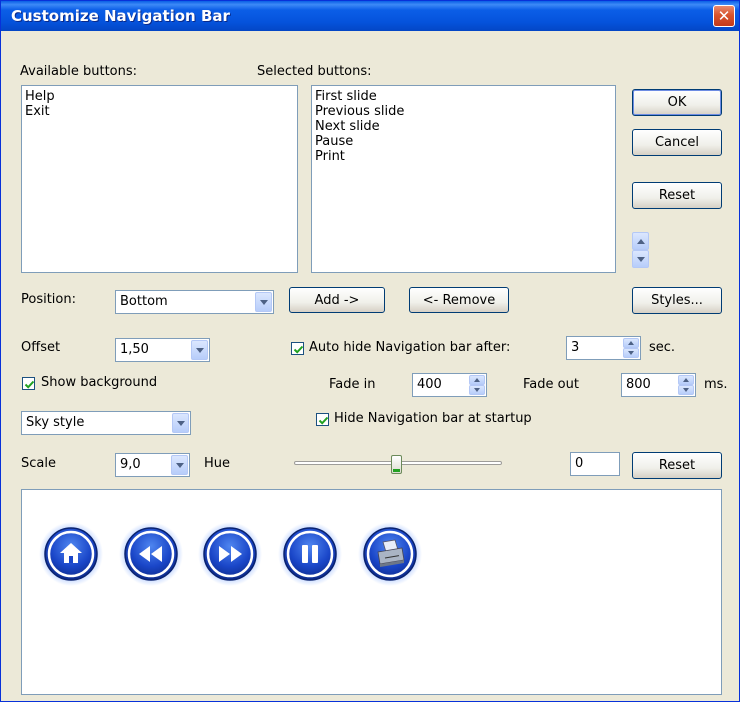 The width and height of the screenshot is (740, 702). I want to click on hide-at-startup-checkbox, so click(322, 419).